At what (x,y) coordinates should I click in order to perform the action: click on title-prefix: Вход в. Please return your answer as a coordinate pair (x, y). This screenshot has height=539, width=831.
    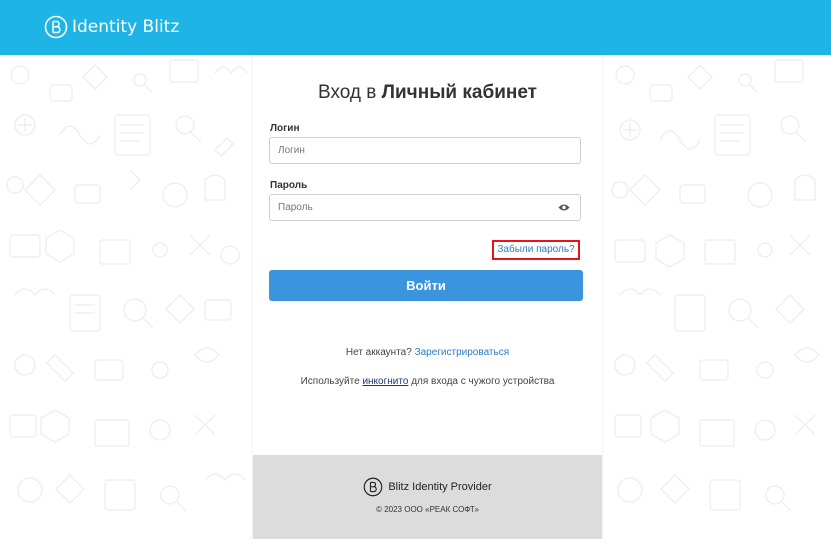
    Looking at the image, I should click on (347, 92).